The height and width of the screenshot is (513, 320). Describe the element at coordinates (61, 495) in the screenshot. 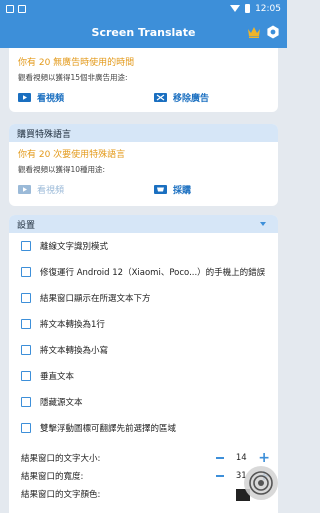

I see `text-color-label: 結果窗口的文字顏色:` at that location.